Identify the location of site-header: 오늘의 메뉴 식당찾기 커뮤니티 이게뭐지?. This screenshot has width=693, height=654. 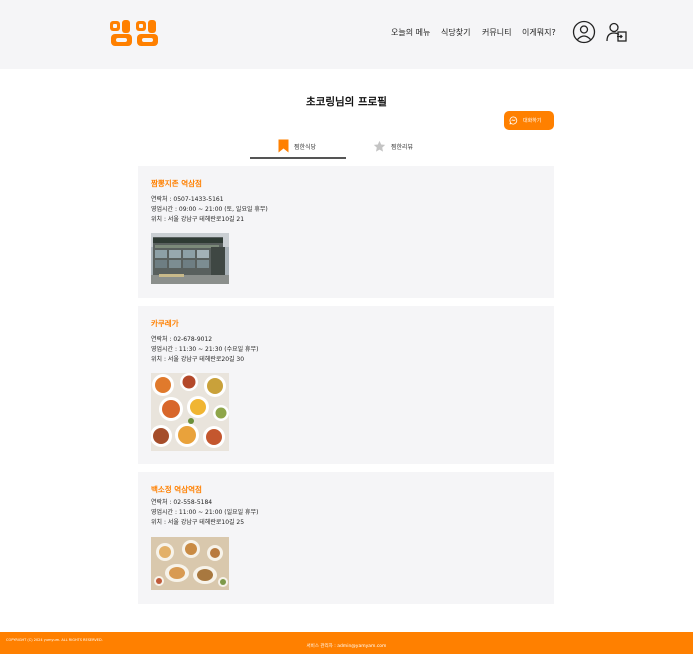
(346, 34).